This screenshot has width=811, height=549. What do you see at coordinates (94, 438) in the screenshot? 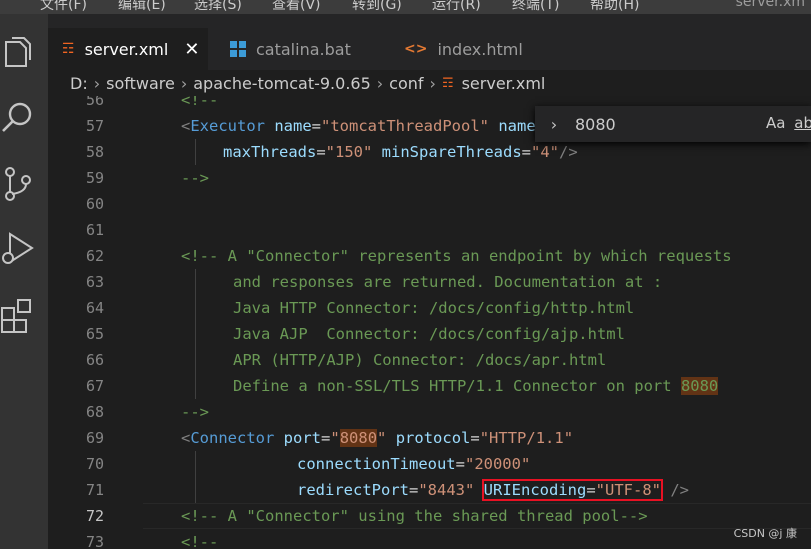
I see `line-number: 69` at bounding box center [94, 438].